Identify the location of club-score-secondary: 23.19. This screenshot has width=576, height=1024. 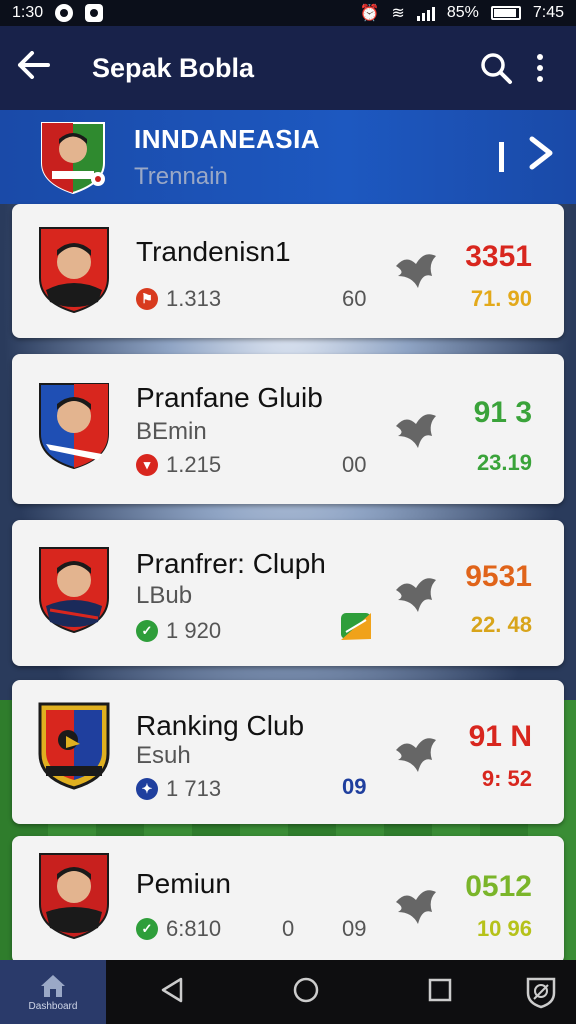
(504, 462).